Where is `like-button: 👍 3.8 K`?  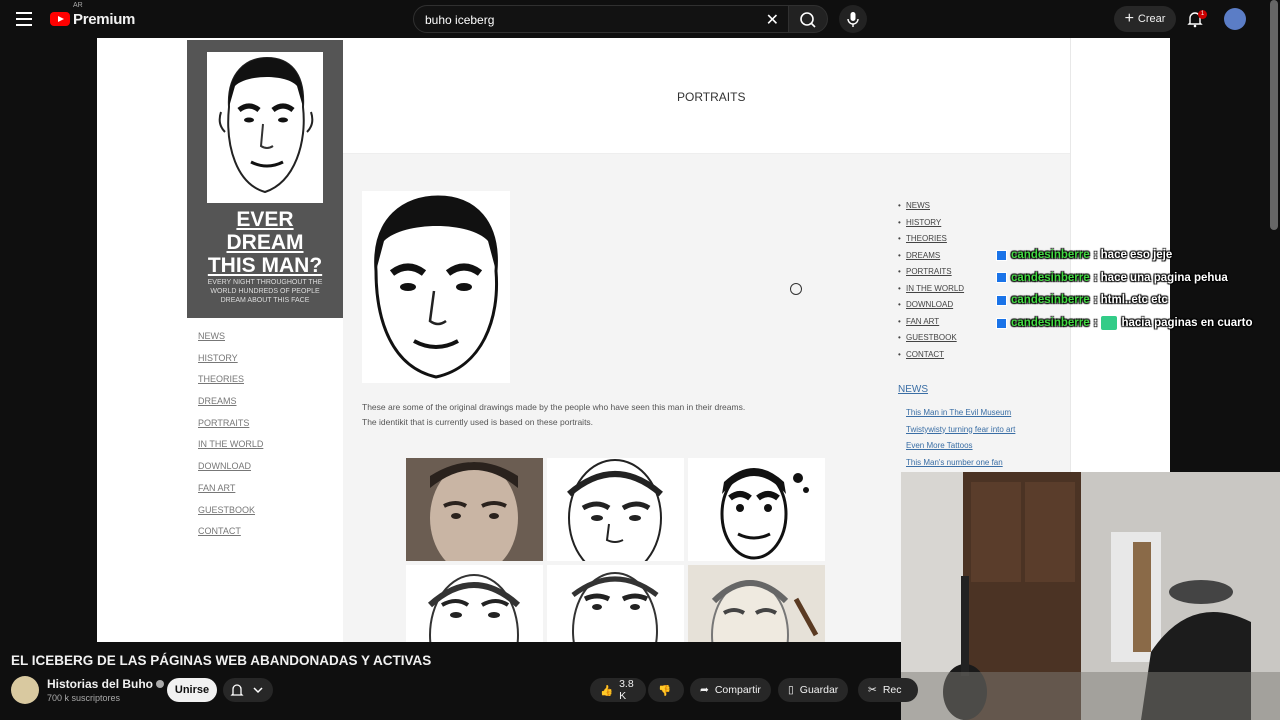
like-button: 👍 3.8 K is located at coordinates (618, 690).